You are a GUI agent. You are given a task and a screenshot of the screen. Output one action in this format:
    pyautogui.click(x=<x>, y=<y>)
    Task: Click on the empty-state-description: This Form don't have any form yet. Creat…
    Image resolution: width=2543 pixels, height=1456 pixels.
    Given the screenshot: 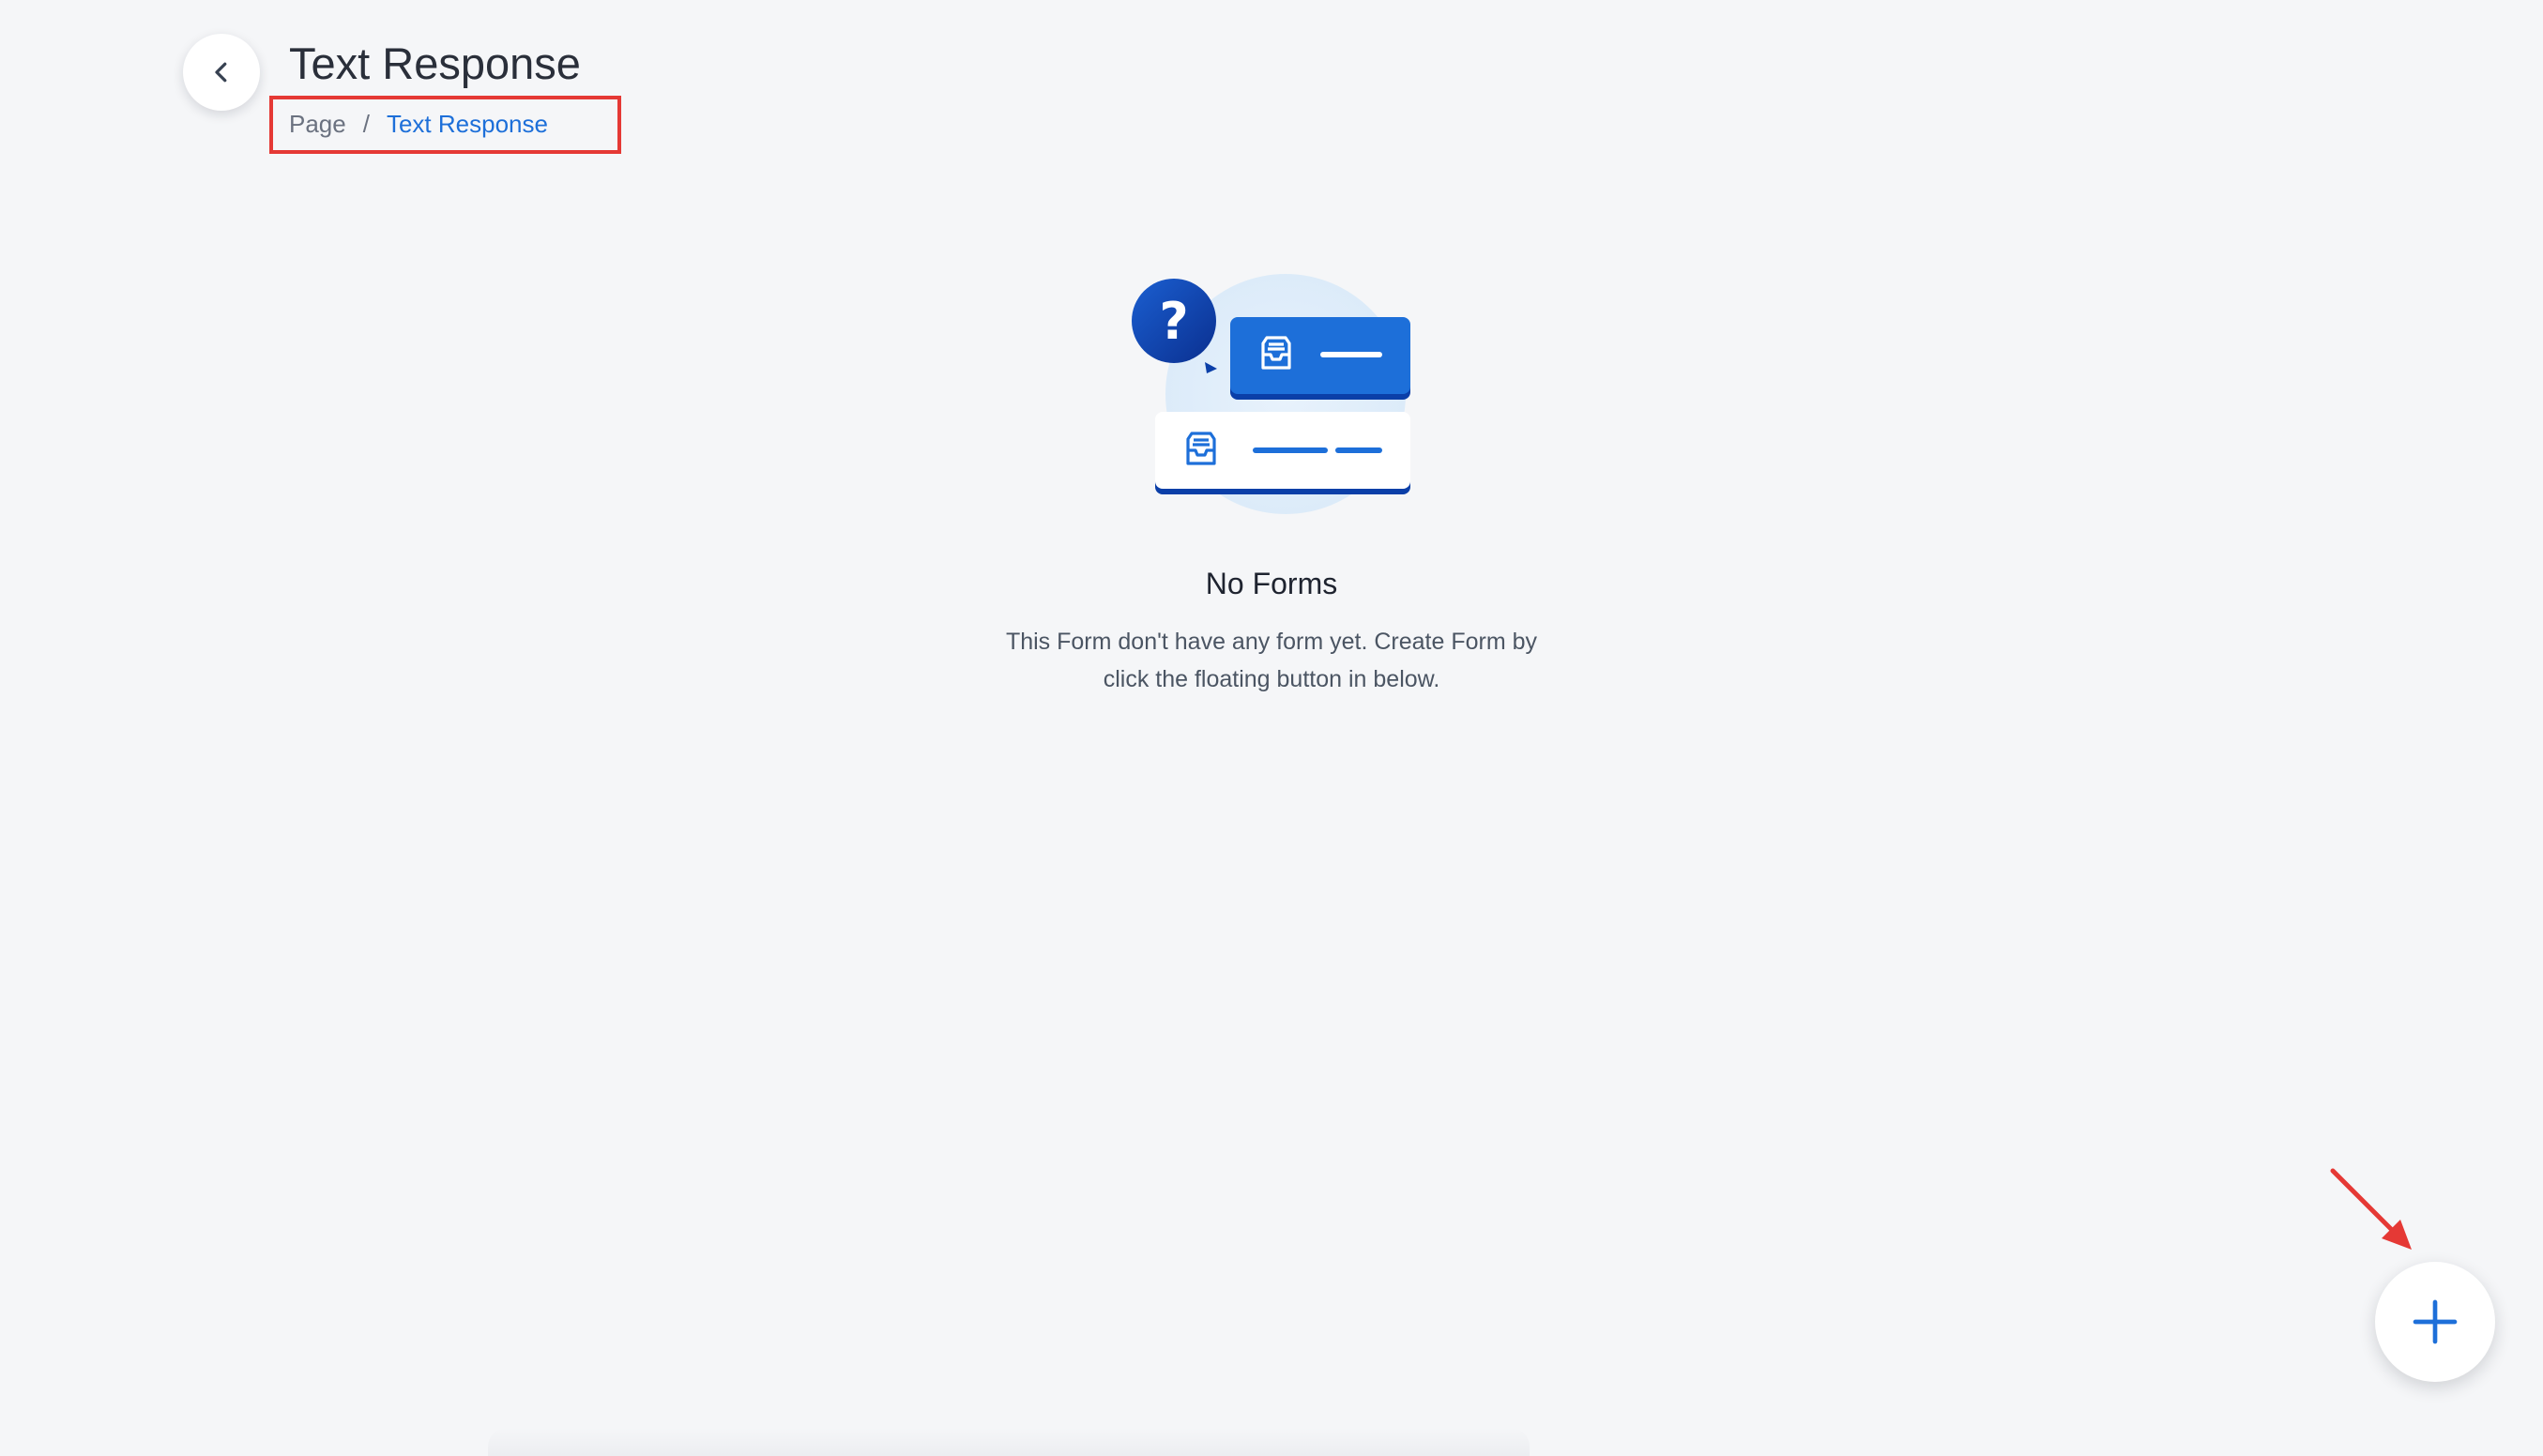 What is the action you would take?
    pyautogui.click(x=1271, y=660)
    